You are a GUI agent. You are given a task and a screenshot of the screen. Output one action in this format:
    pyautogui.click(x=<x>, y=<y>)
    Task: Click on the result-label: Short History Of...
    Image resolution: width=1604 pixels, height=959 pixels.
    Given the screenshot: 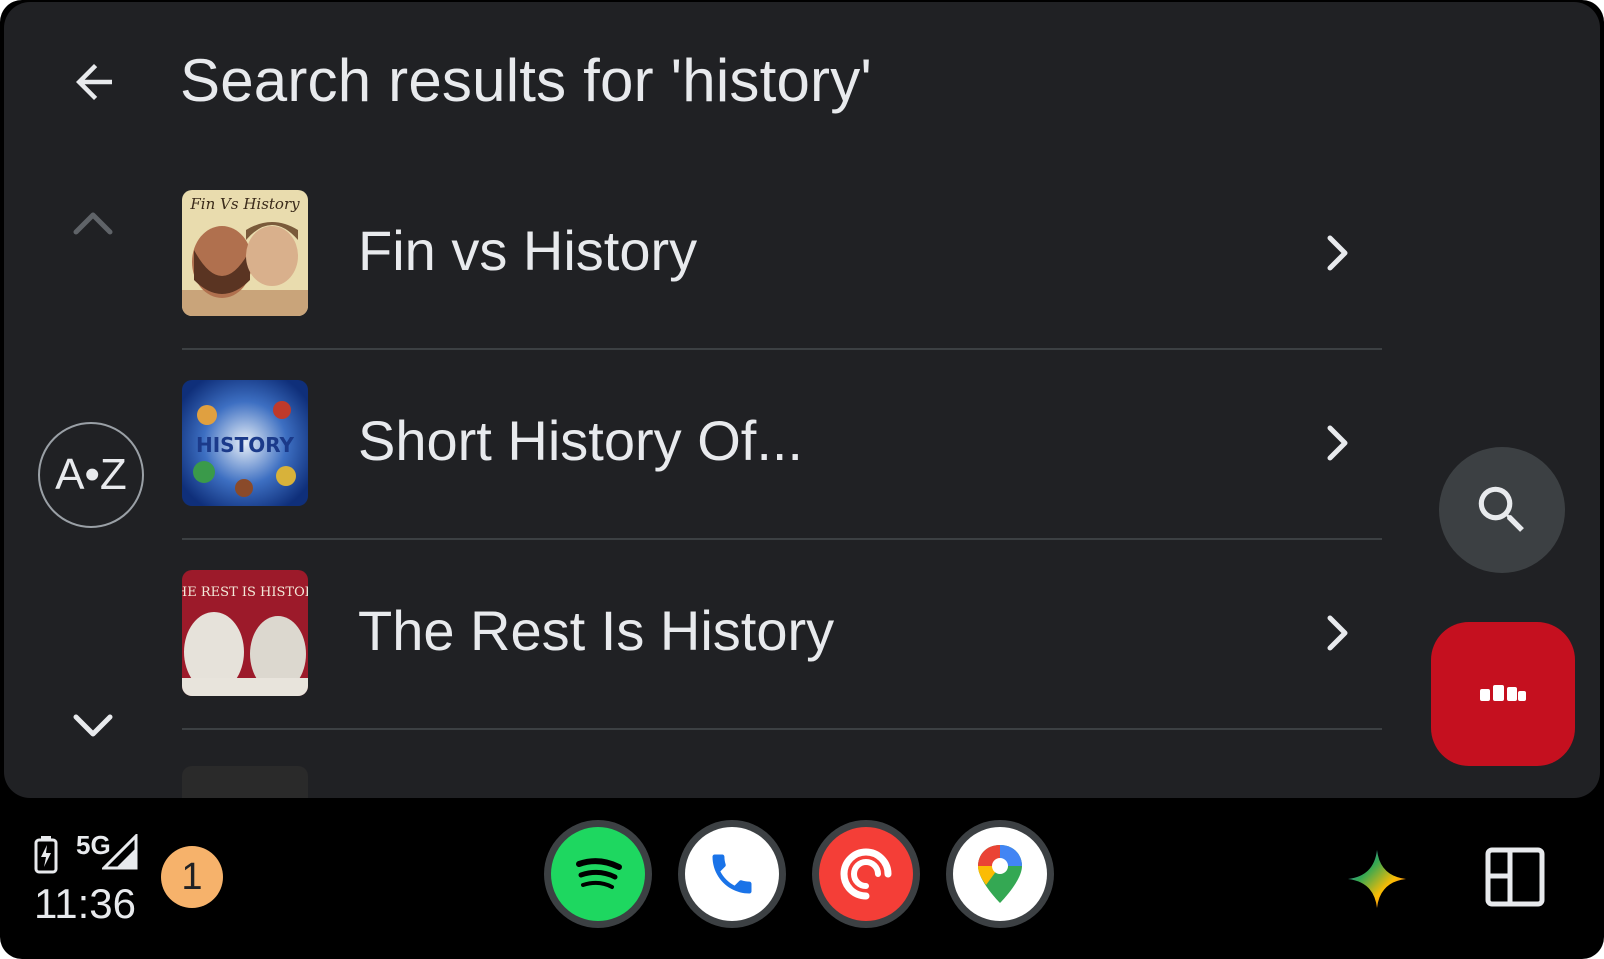 What is the action you would take?
    pyautogui.click(x=580, y=440)
    